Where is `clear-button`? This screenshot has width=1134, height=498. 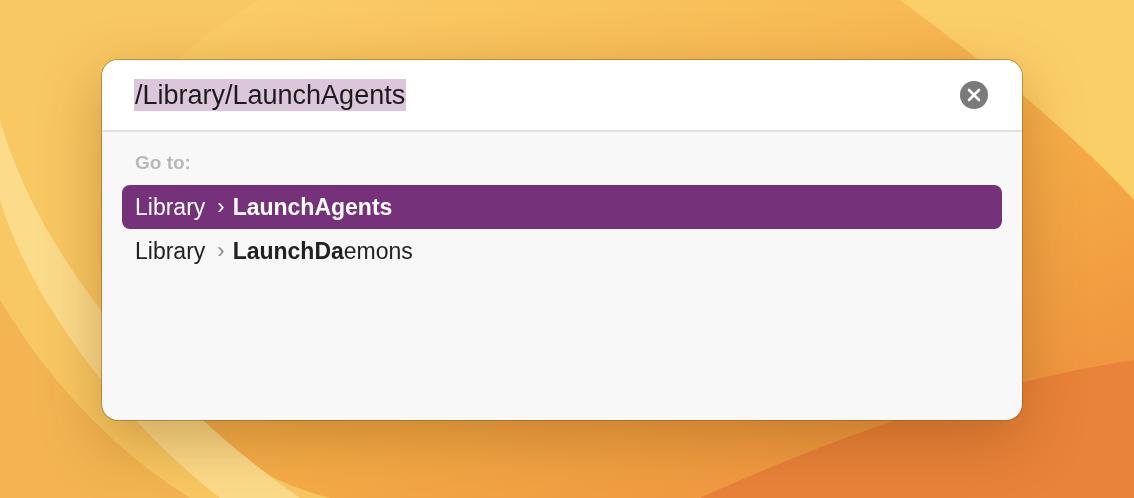 clear-button is located at coordinates (974, 95).